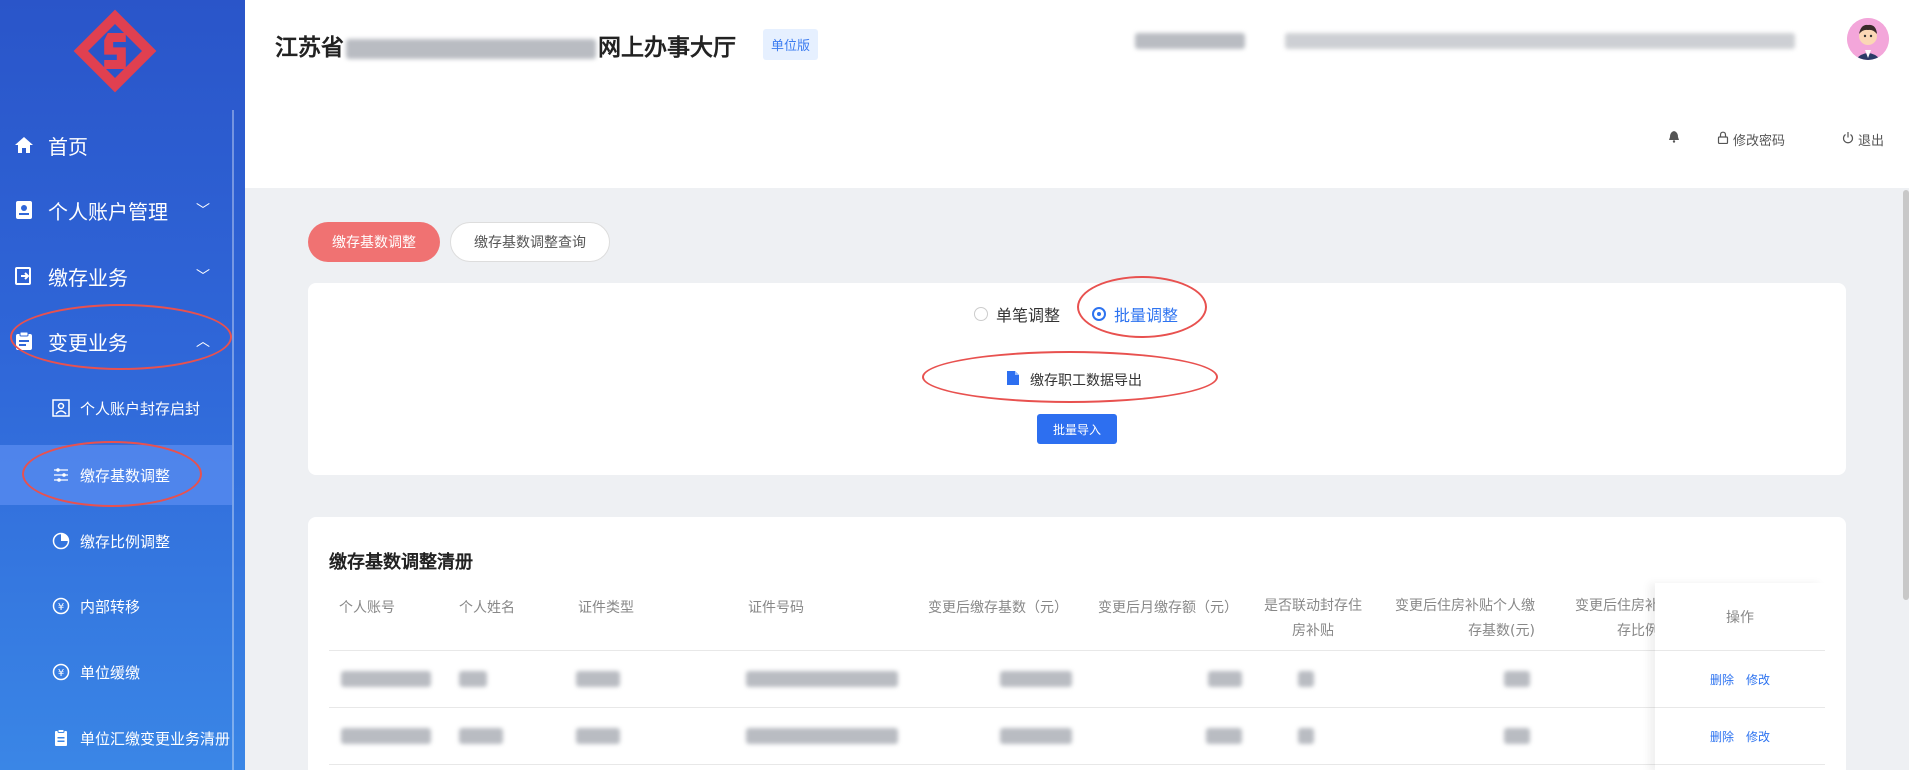  I want to click on lock-icon, so click(1723, 139).